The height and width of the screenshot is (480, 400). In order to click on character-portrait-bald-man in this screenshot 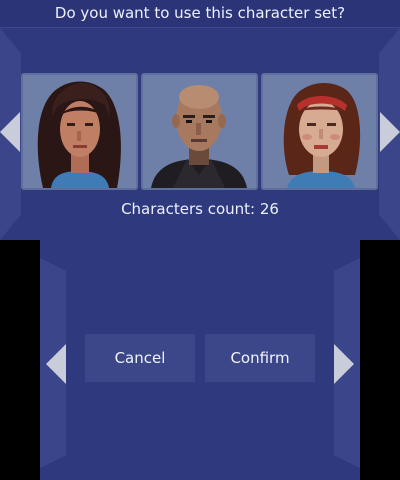, I will do `click(199, 131)`.